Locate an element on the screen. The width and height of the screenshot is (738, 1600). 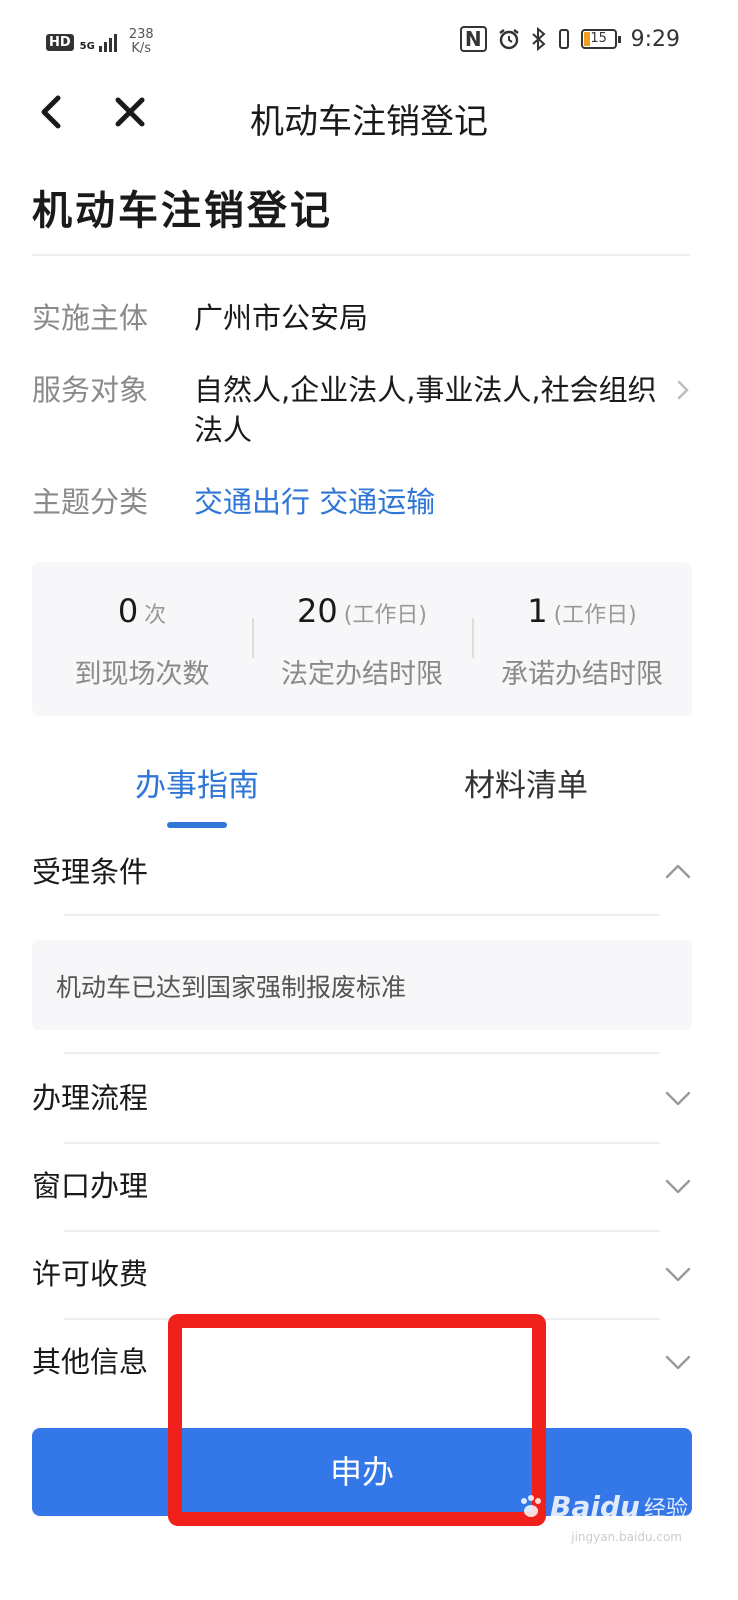
heading-divider is located at coordinates (361, 255).